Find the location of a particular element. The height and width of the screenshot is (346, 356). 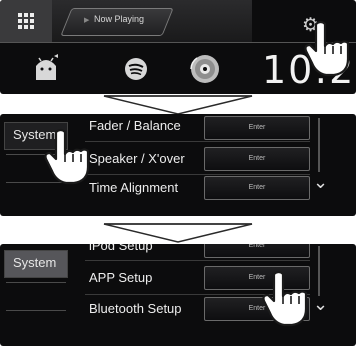

menu-item-label: Time Alignment is located at coordinates (134, 187).